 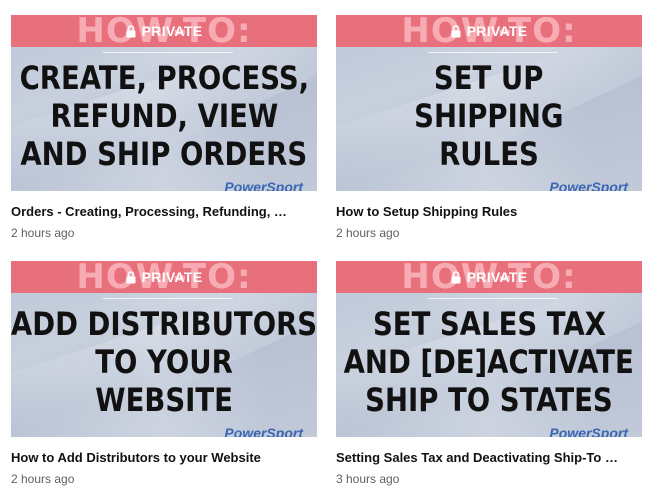 I want to click on headline-line: TO YOUR, so click(x=164, y=362).